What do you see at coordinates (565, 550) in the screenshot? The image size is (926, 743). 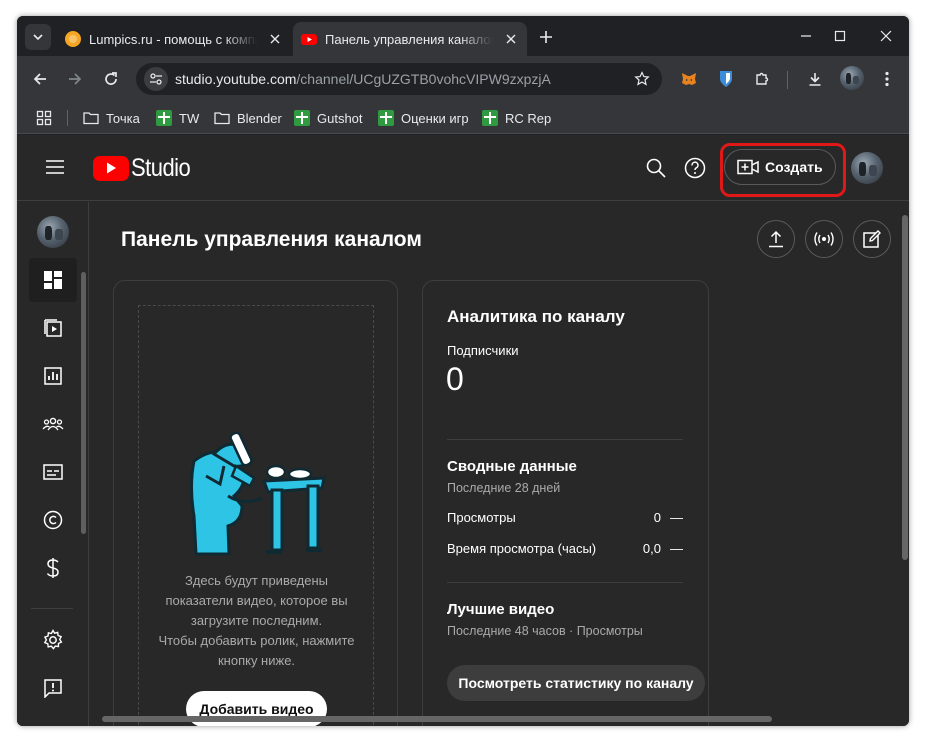 I see `watch-time-row: Время просмотра (часы) 0,0 —` at bounding box center [565, 550].